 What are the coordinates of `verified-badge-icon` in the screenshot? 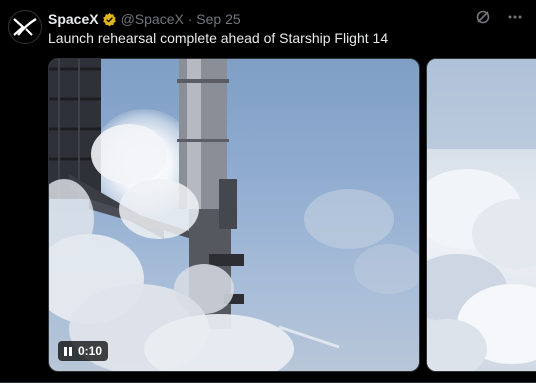 It's located at (109, 19).